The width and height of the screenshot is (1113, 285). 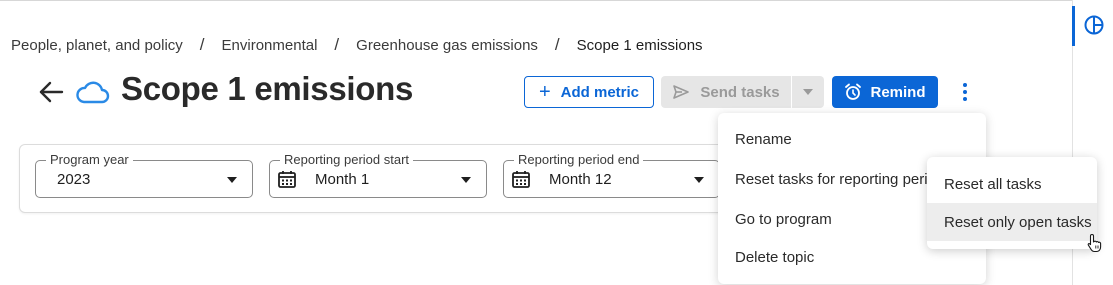 I want to click on menu-item-delete-topic: Delete topic, so click(x=774, y=257).